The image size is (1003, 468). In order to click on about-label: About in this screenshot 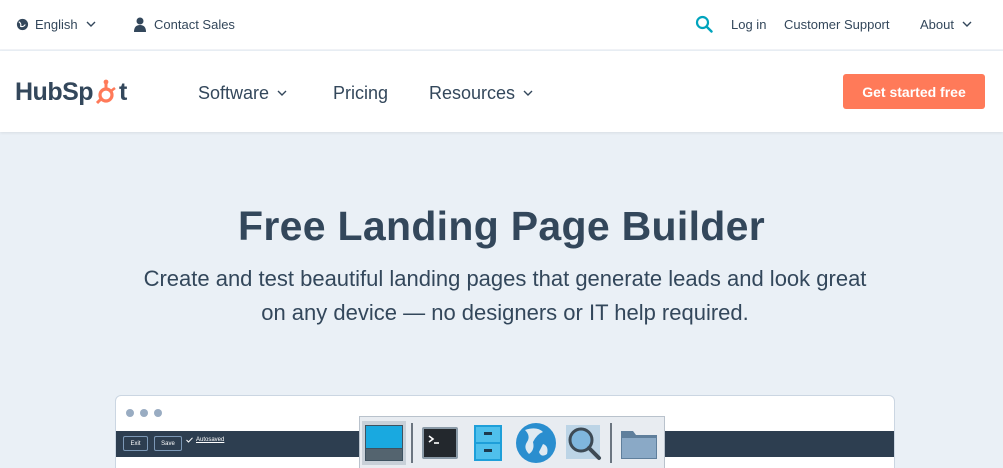, I will do `click(937, 24)`.